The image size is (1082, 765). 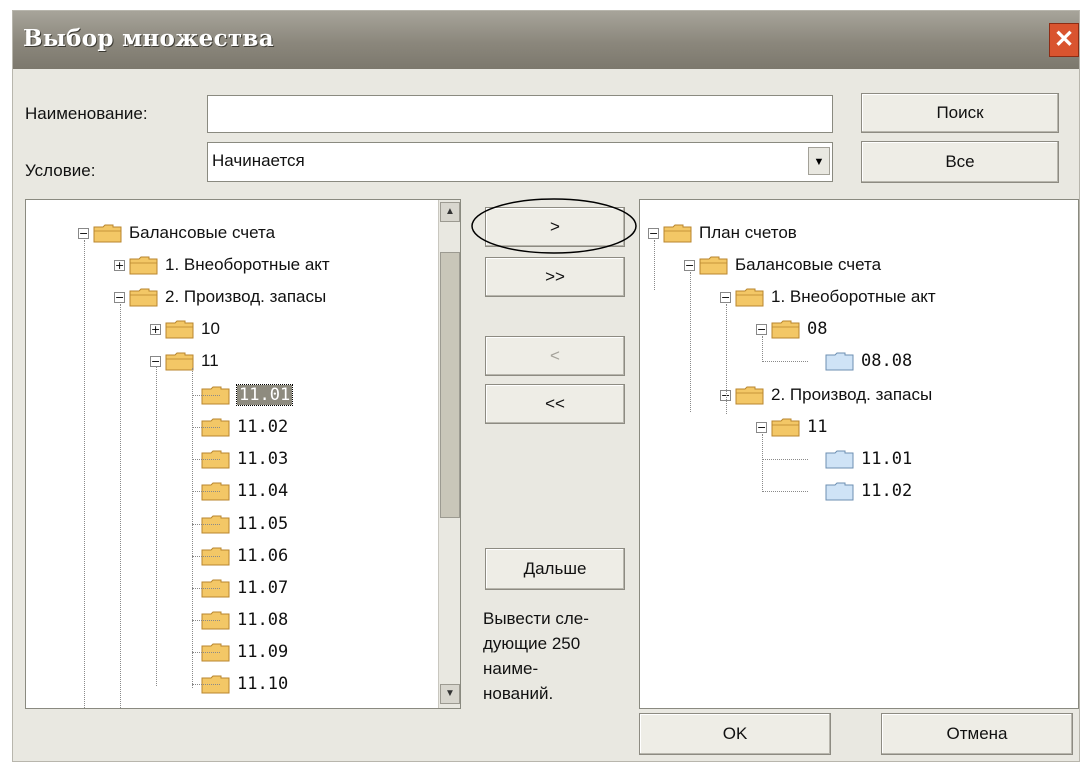 I want to click on tree-item: 11.01, so click(x=861, y=459).